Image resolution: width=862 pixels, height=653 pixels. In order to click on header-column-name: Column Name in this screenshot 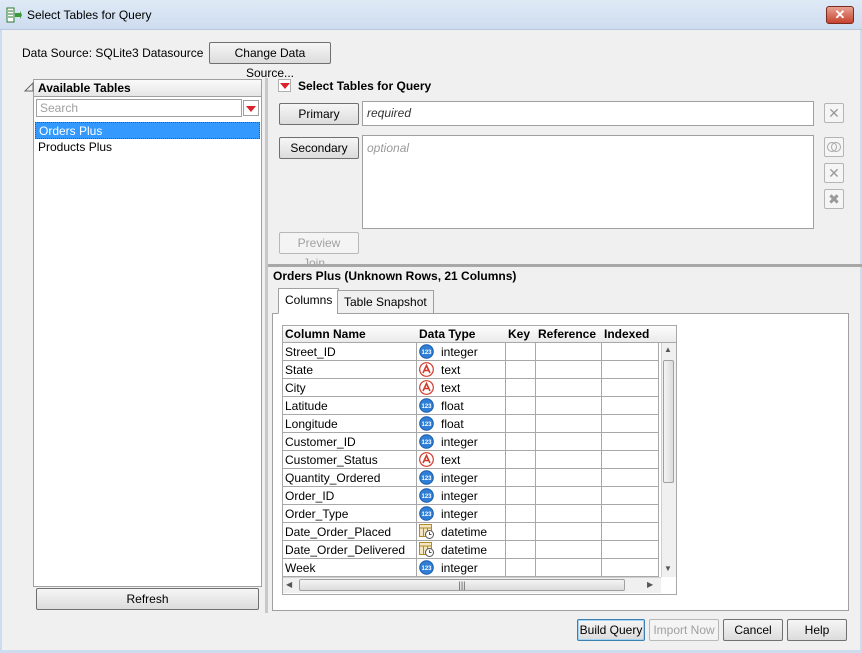, I will do `click(324, 334)`.